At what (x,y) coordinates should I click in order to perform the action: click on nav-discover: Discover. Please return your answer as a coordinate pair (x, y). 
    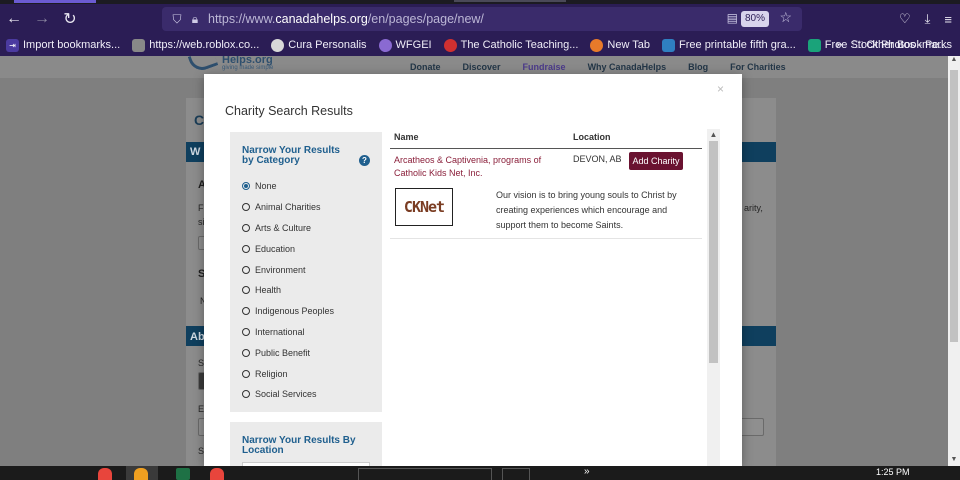
    Looking at the image, I should click on (482, 67).